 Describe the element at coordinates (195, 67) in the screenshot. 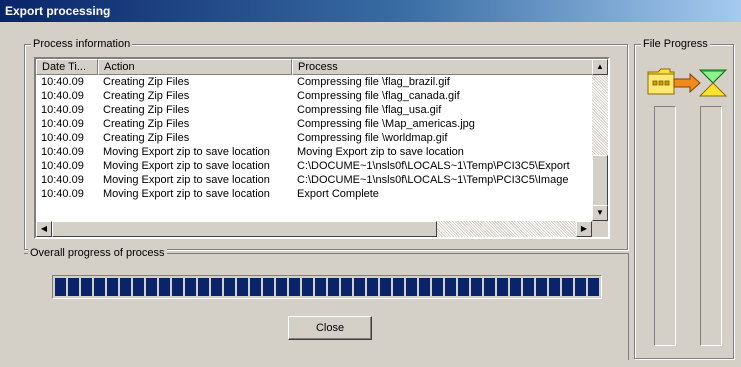

I see `column-header-action: Action` at that location.